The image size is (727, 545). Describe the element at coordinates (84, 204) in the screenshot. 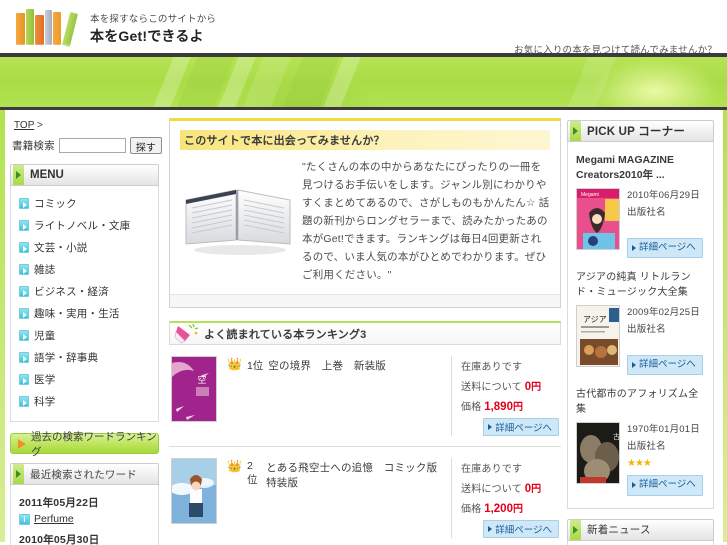

I see `sidebar-item-comic: コミック` at that location.